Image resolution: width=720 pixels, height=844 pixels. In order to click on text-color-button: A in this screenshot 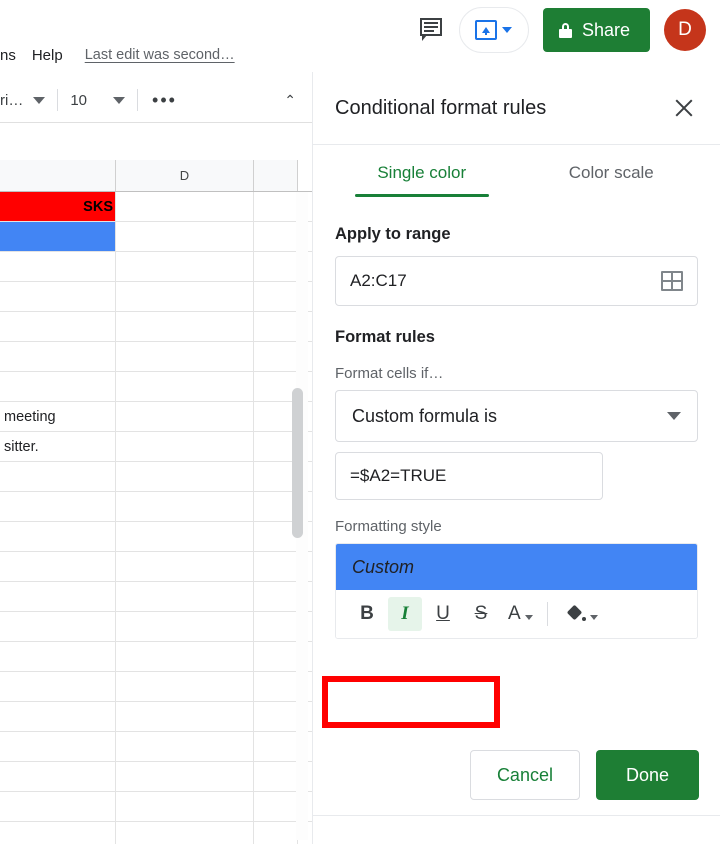, I will do `click(520, 614)`.